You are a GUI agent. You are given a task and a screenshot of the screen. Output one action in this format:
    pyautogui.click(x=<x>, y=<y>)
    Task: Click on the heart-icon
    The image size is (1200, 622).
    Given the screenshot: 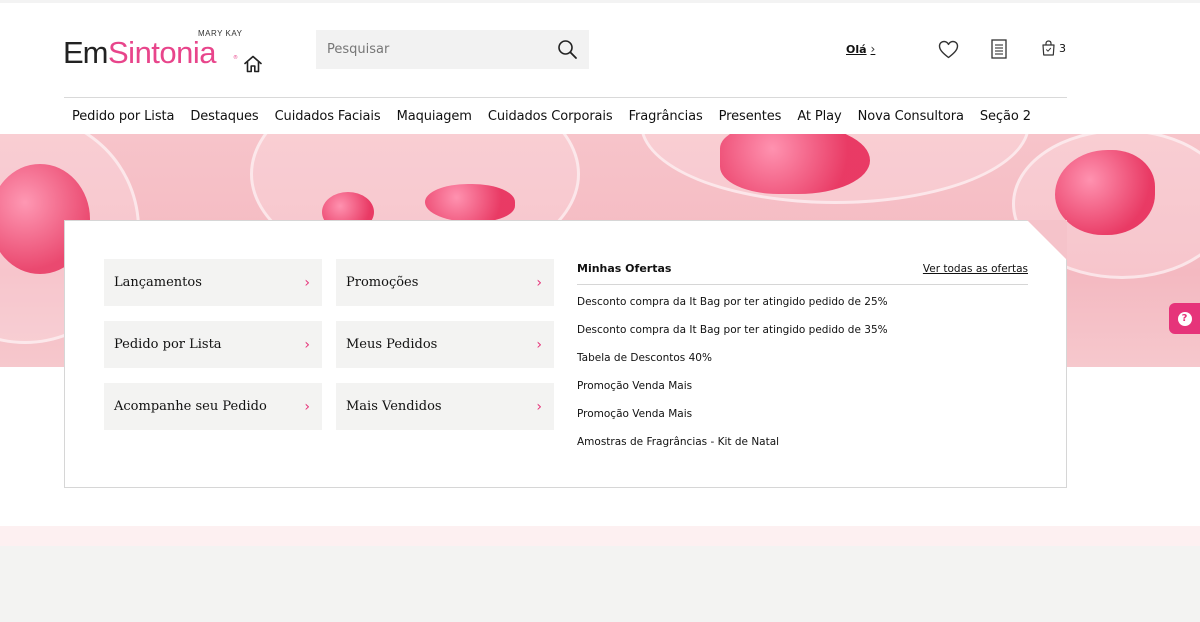 What is the action you would take?
    pyautogui.click(x=948, y=49)
    